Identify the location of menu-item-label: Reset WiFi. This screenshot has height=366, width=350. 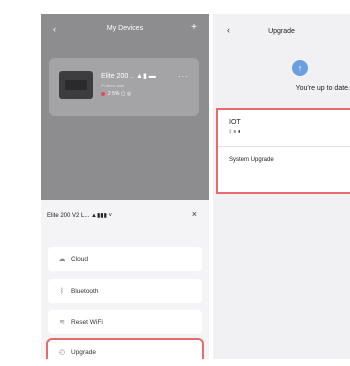
(87, 322).